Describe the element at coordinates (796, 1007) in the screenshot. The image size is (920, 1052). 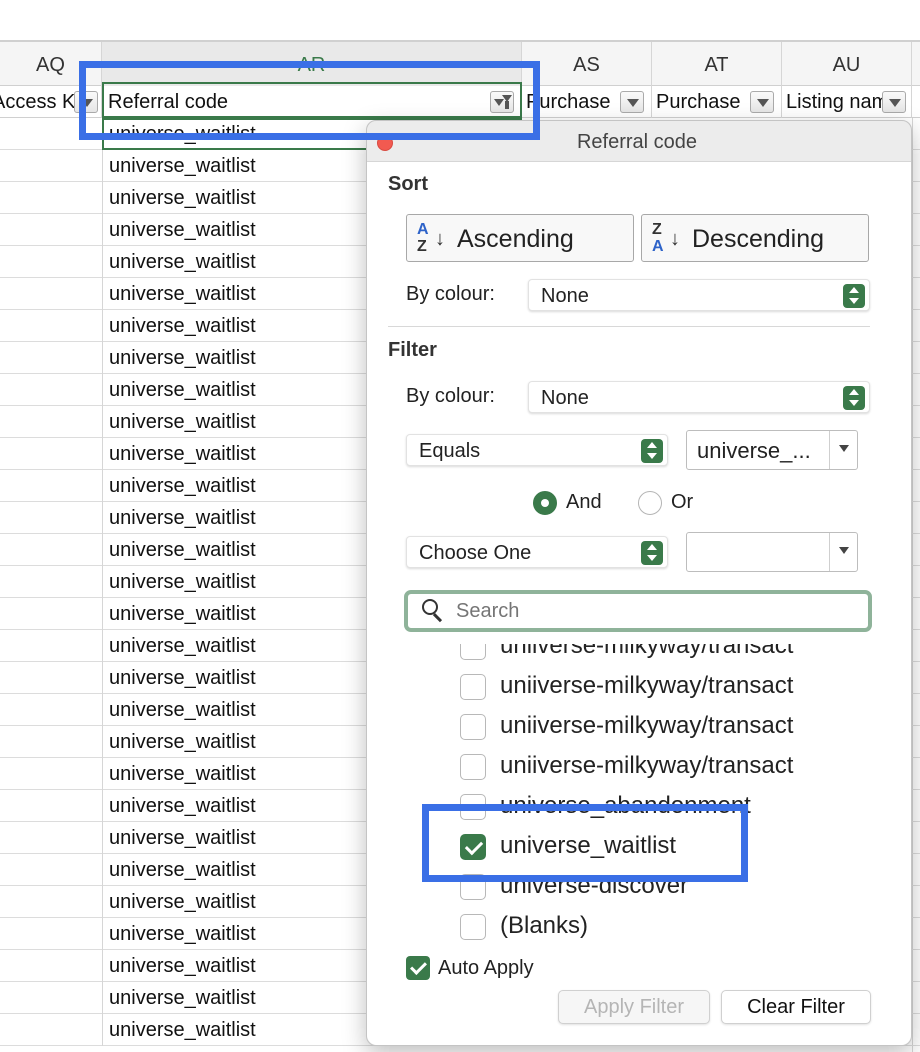
I see `clear-filter-button: Clear Filter` at that location.